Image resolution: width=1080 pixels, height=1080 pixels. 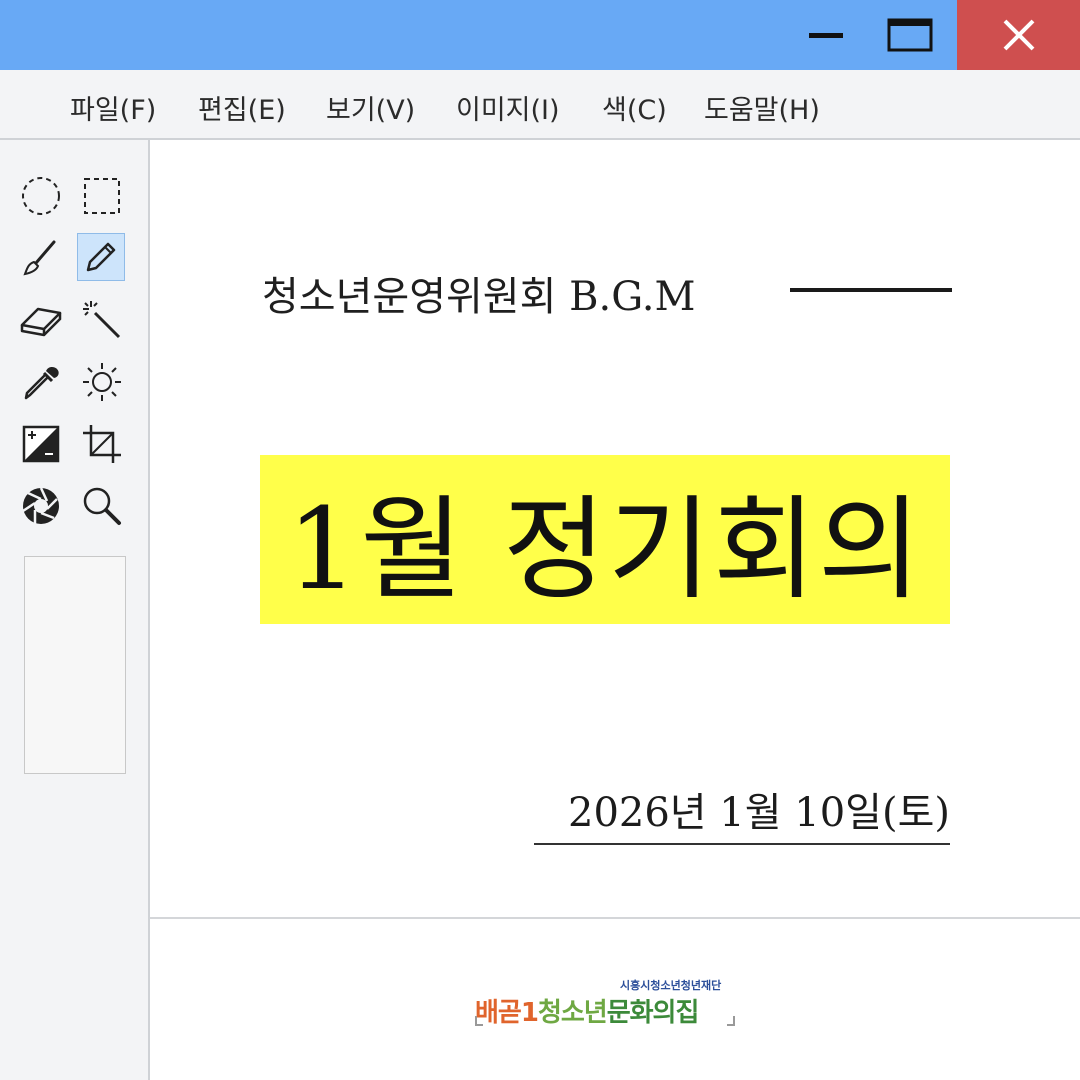 I want to click on maximize-button, so click(x=910, y=35).